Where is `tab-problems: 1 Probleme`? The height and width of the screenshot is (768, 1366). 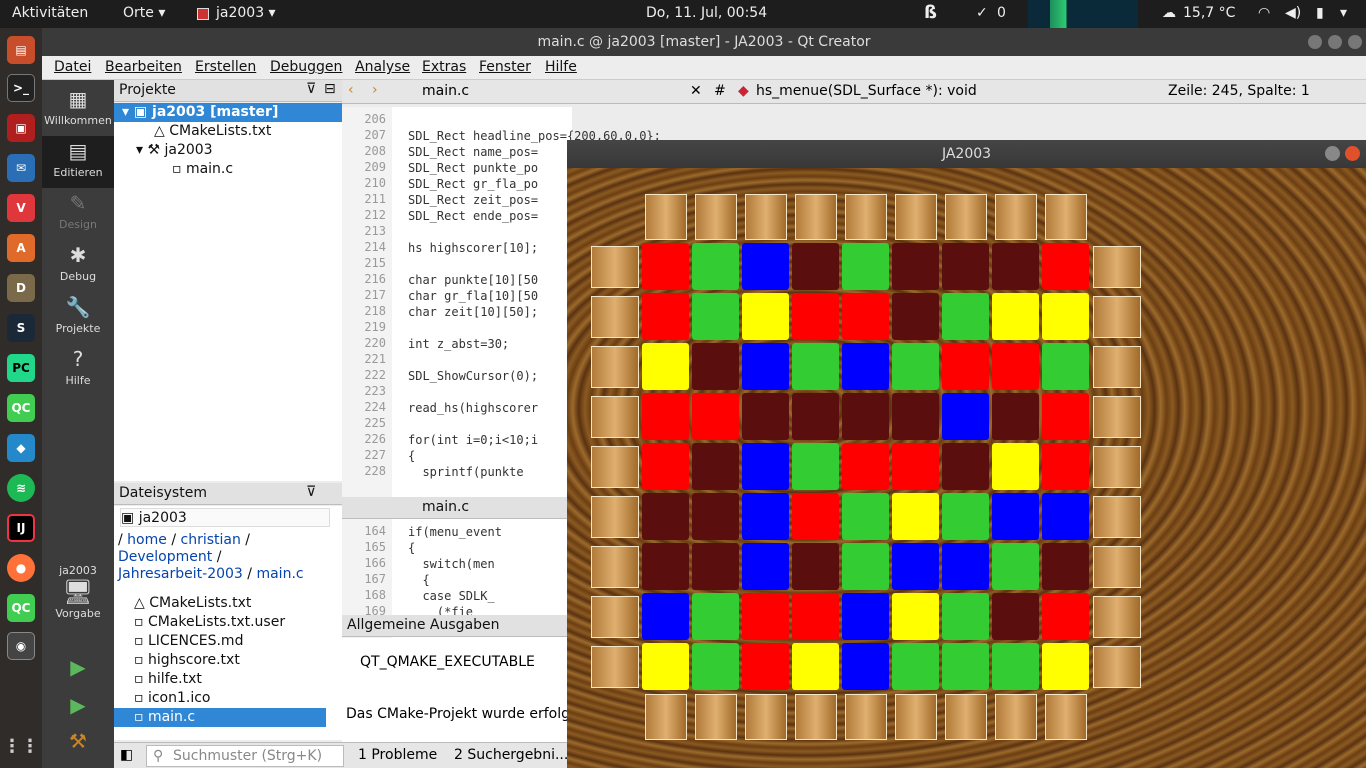 tab-problems: 1 Probleme is located at coordinates (397, 755).